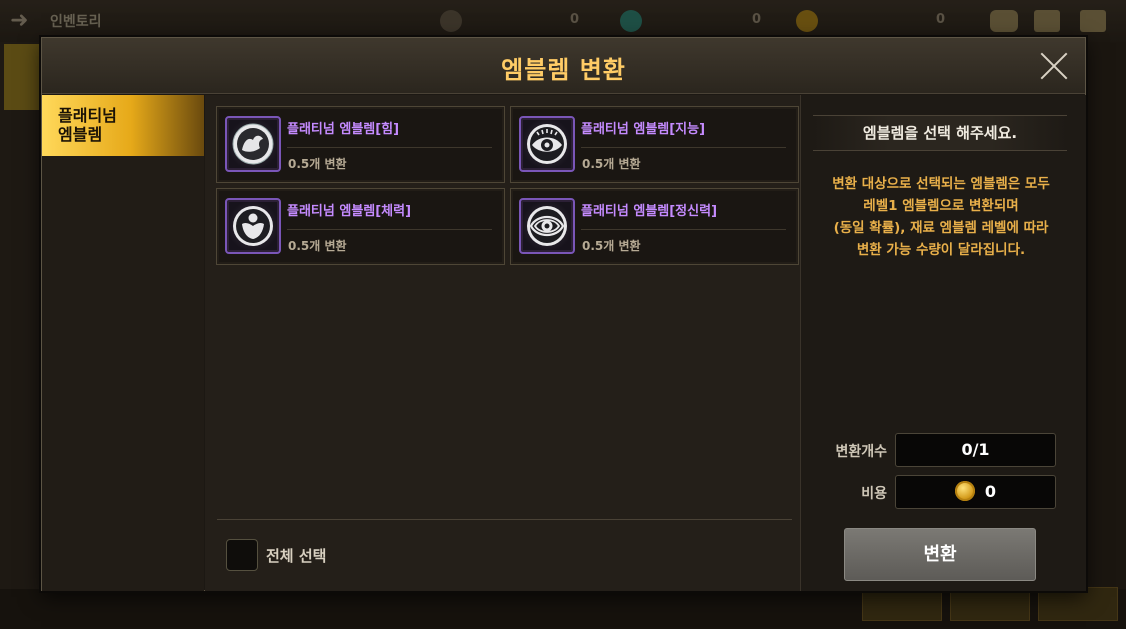 This screenshot has width=1126, height=629. Describe the element at coordinates (990, 491) in the screenshot. I see `cost-value: 0` at that location.